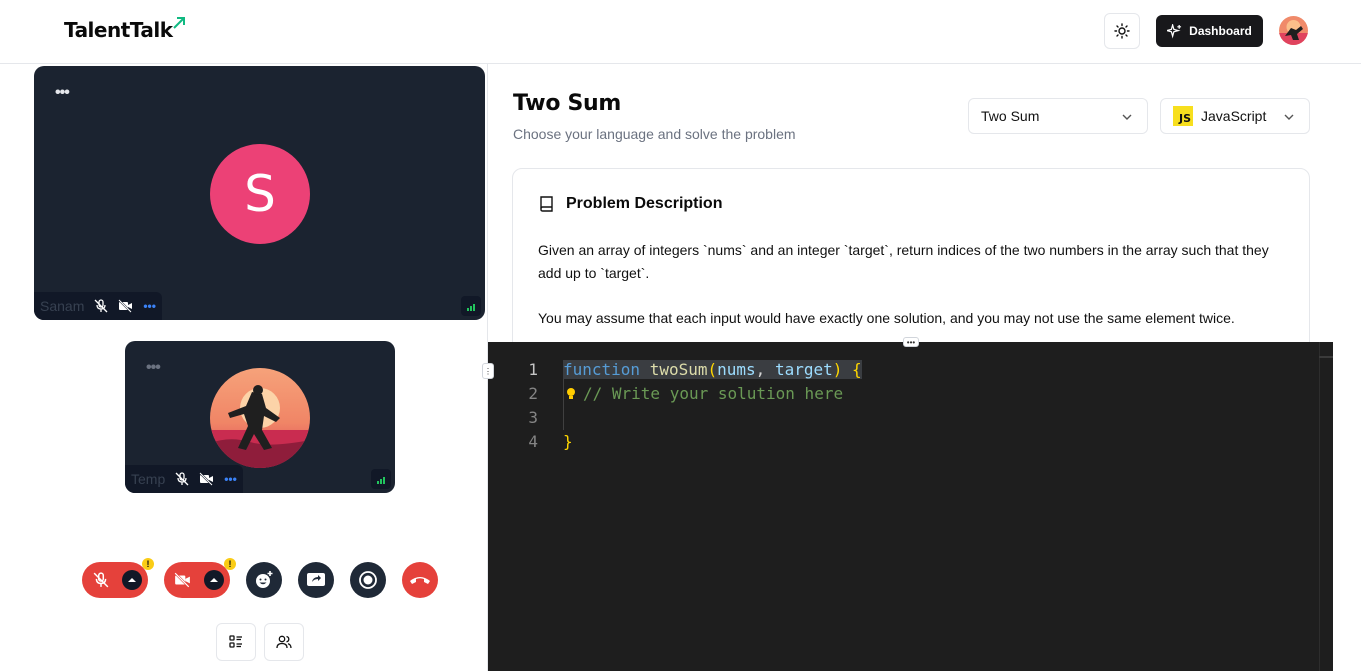  I want to click on javascript-icon: JS, so click(1183, 116).